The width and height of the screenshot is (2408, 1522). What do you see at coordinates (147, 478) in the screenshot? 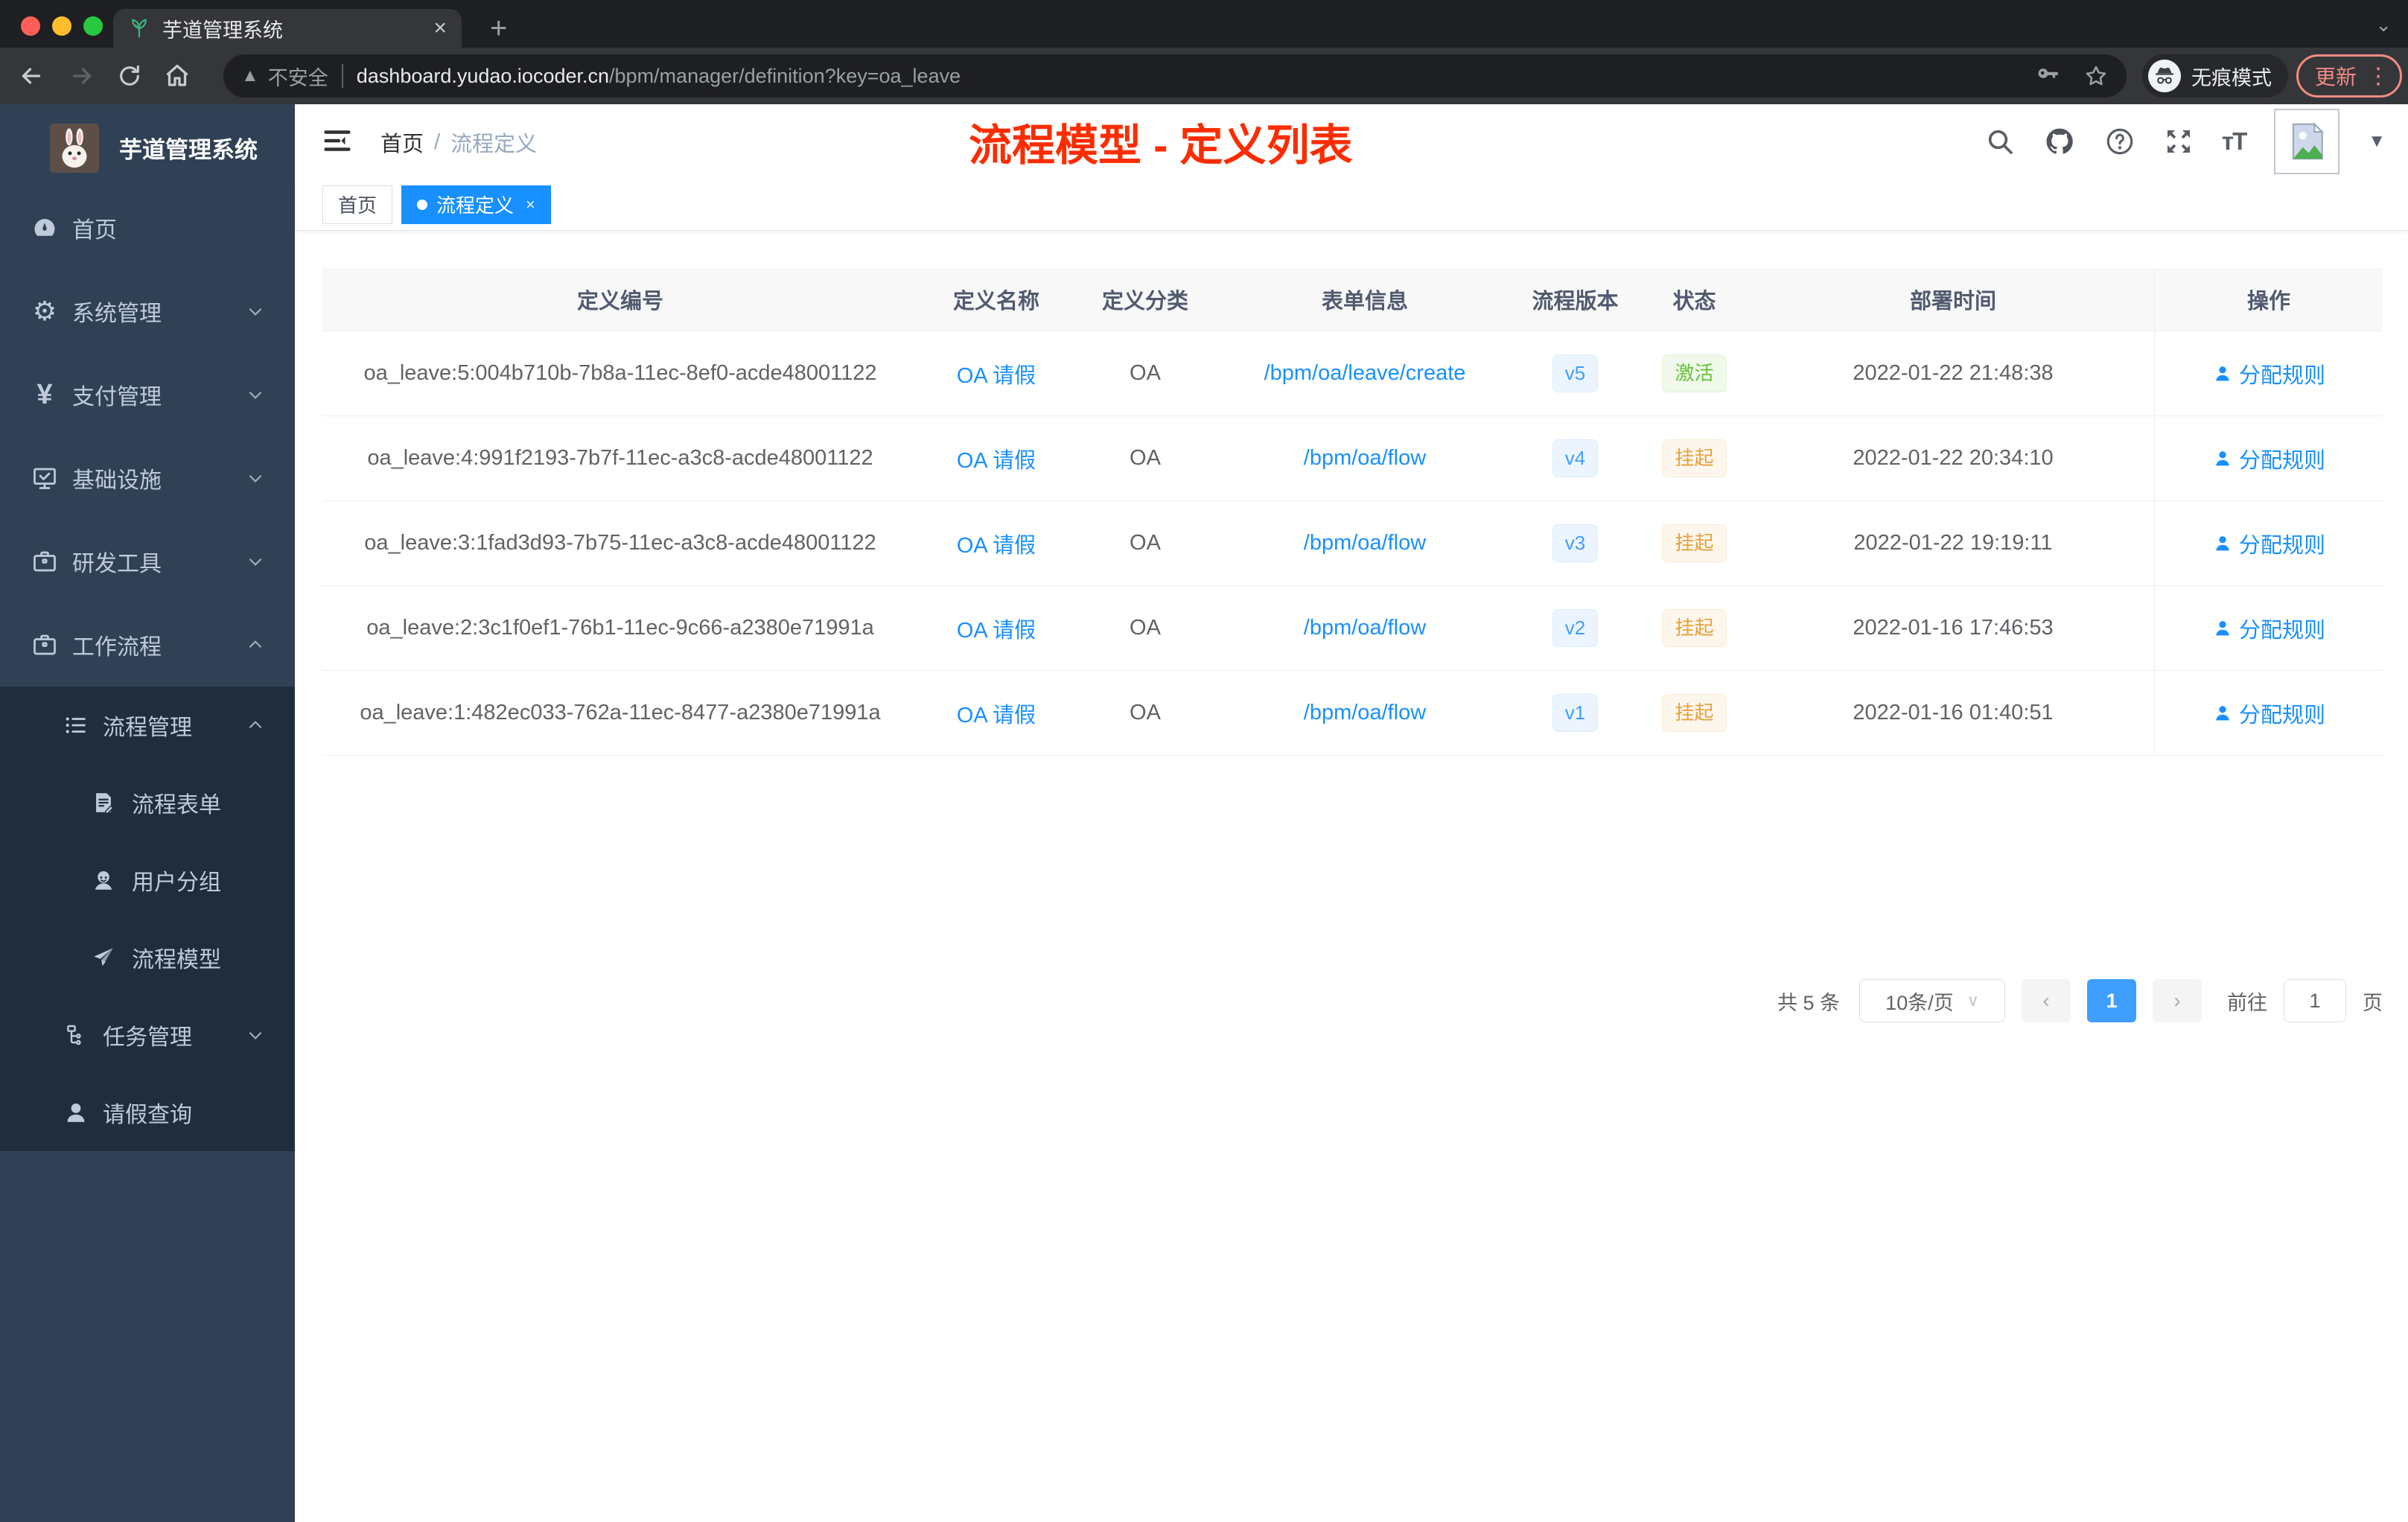
I see `sidebar-item-infrastructure: 基础设施` at bounding box center [147, 478].